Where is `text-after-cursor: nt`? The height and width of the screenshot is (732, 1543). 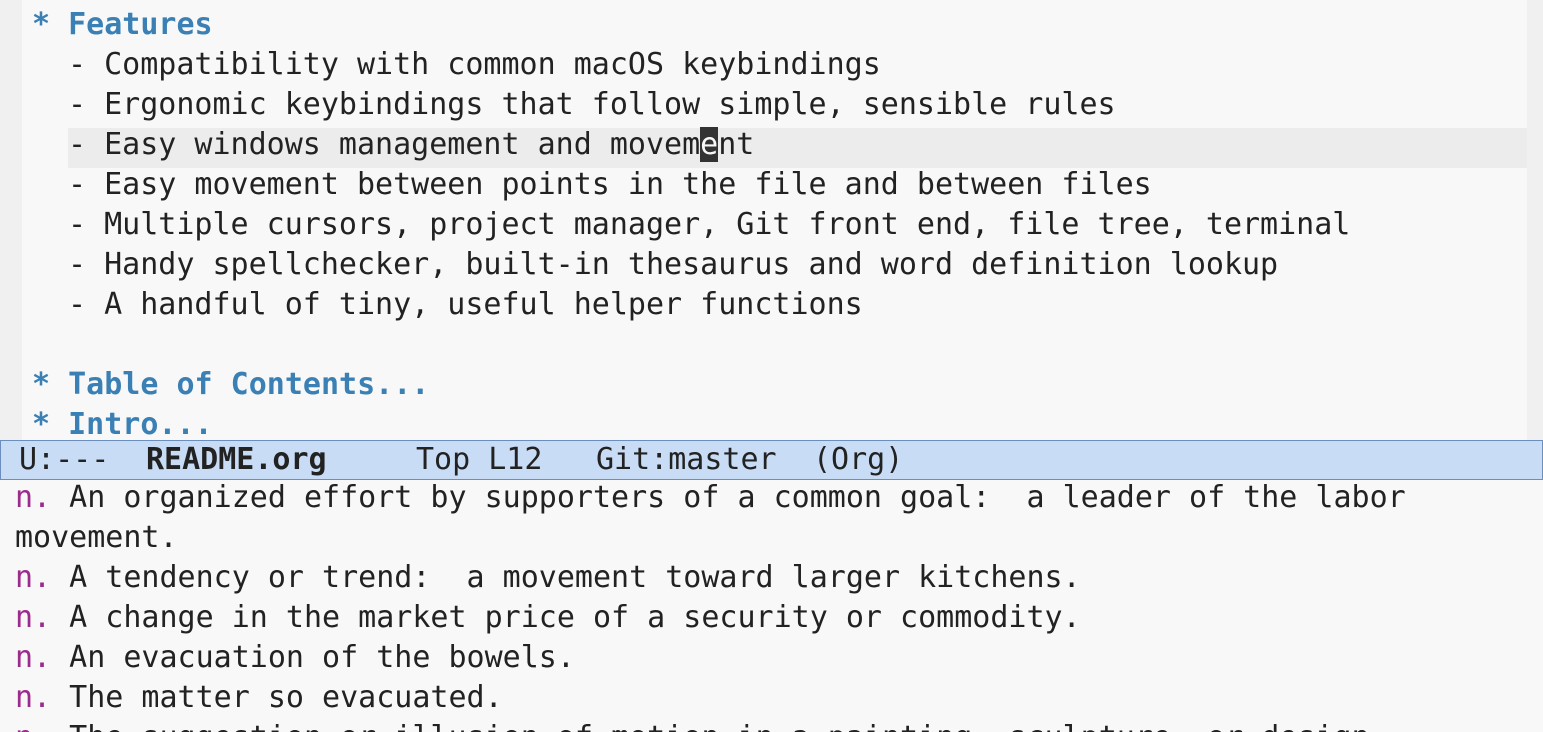 text-after-cursor: nt is located at coordinates (736, 144).